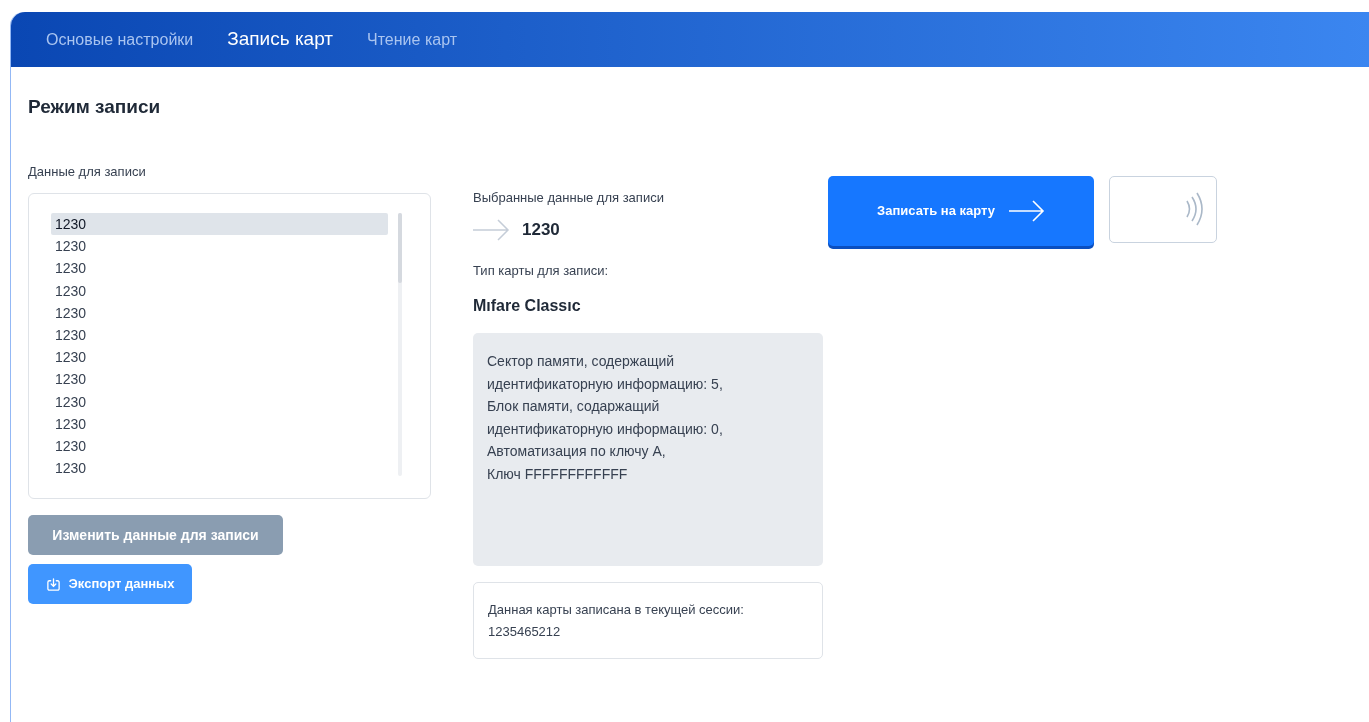 The width and height of the screenshot is (1369, 722). I want to click on field-label: Тип карты для записи:, so click(541, 270).